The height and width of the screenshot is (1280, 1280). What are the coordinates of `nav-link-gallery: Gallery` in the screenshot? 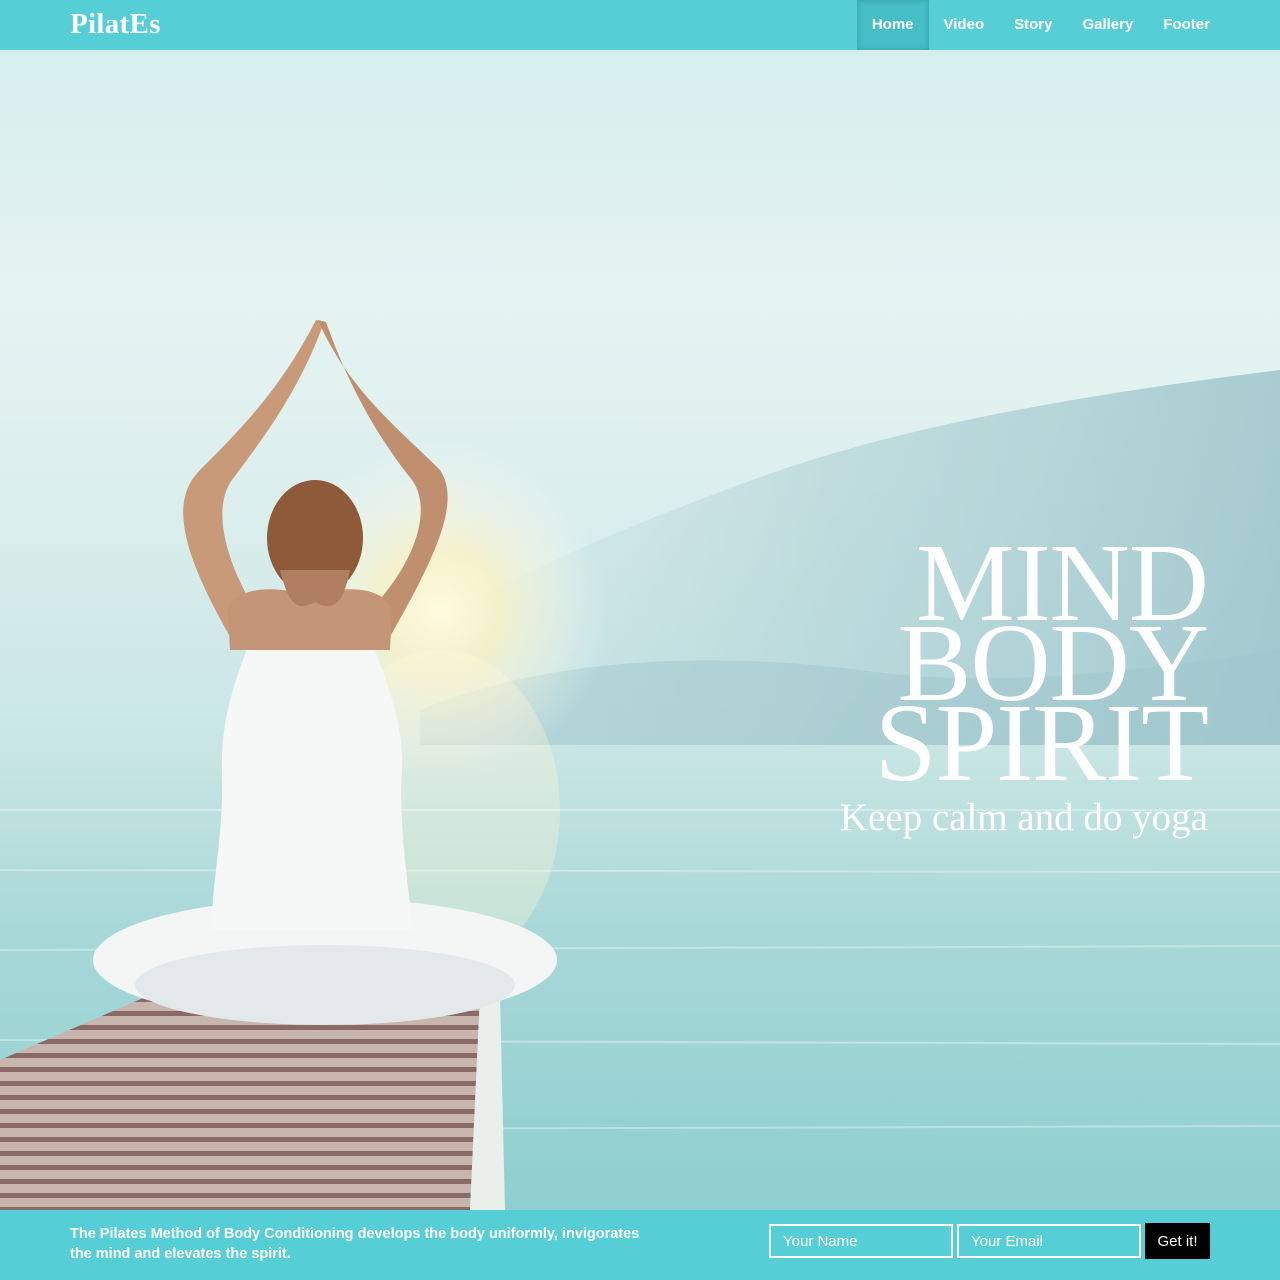 It's located at (1107, 25).